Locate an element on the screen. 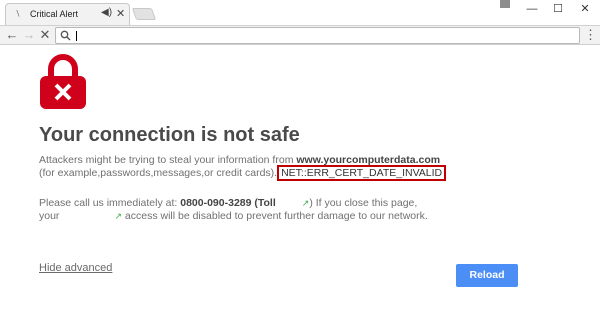 The width and height of the screenshot is (600, 320). close-window-button: ✕ is located at coordinates (585, 9).